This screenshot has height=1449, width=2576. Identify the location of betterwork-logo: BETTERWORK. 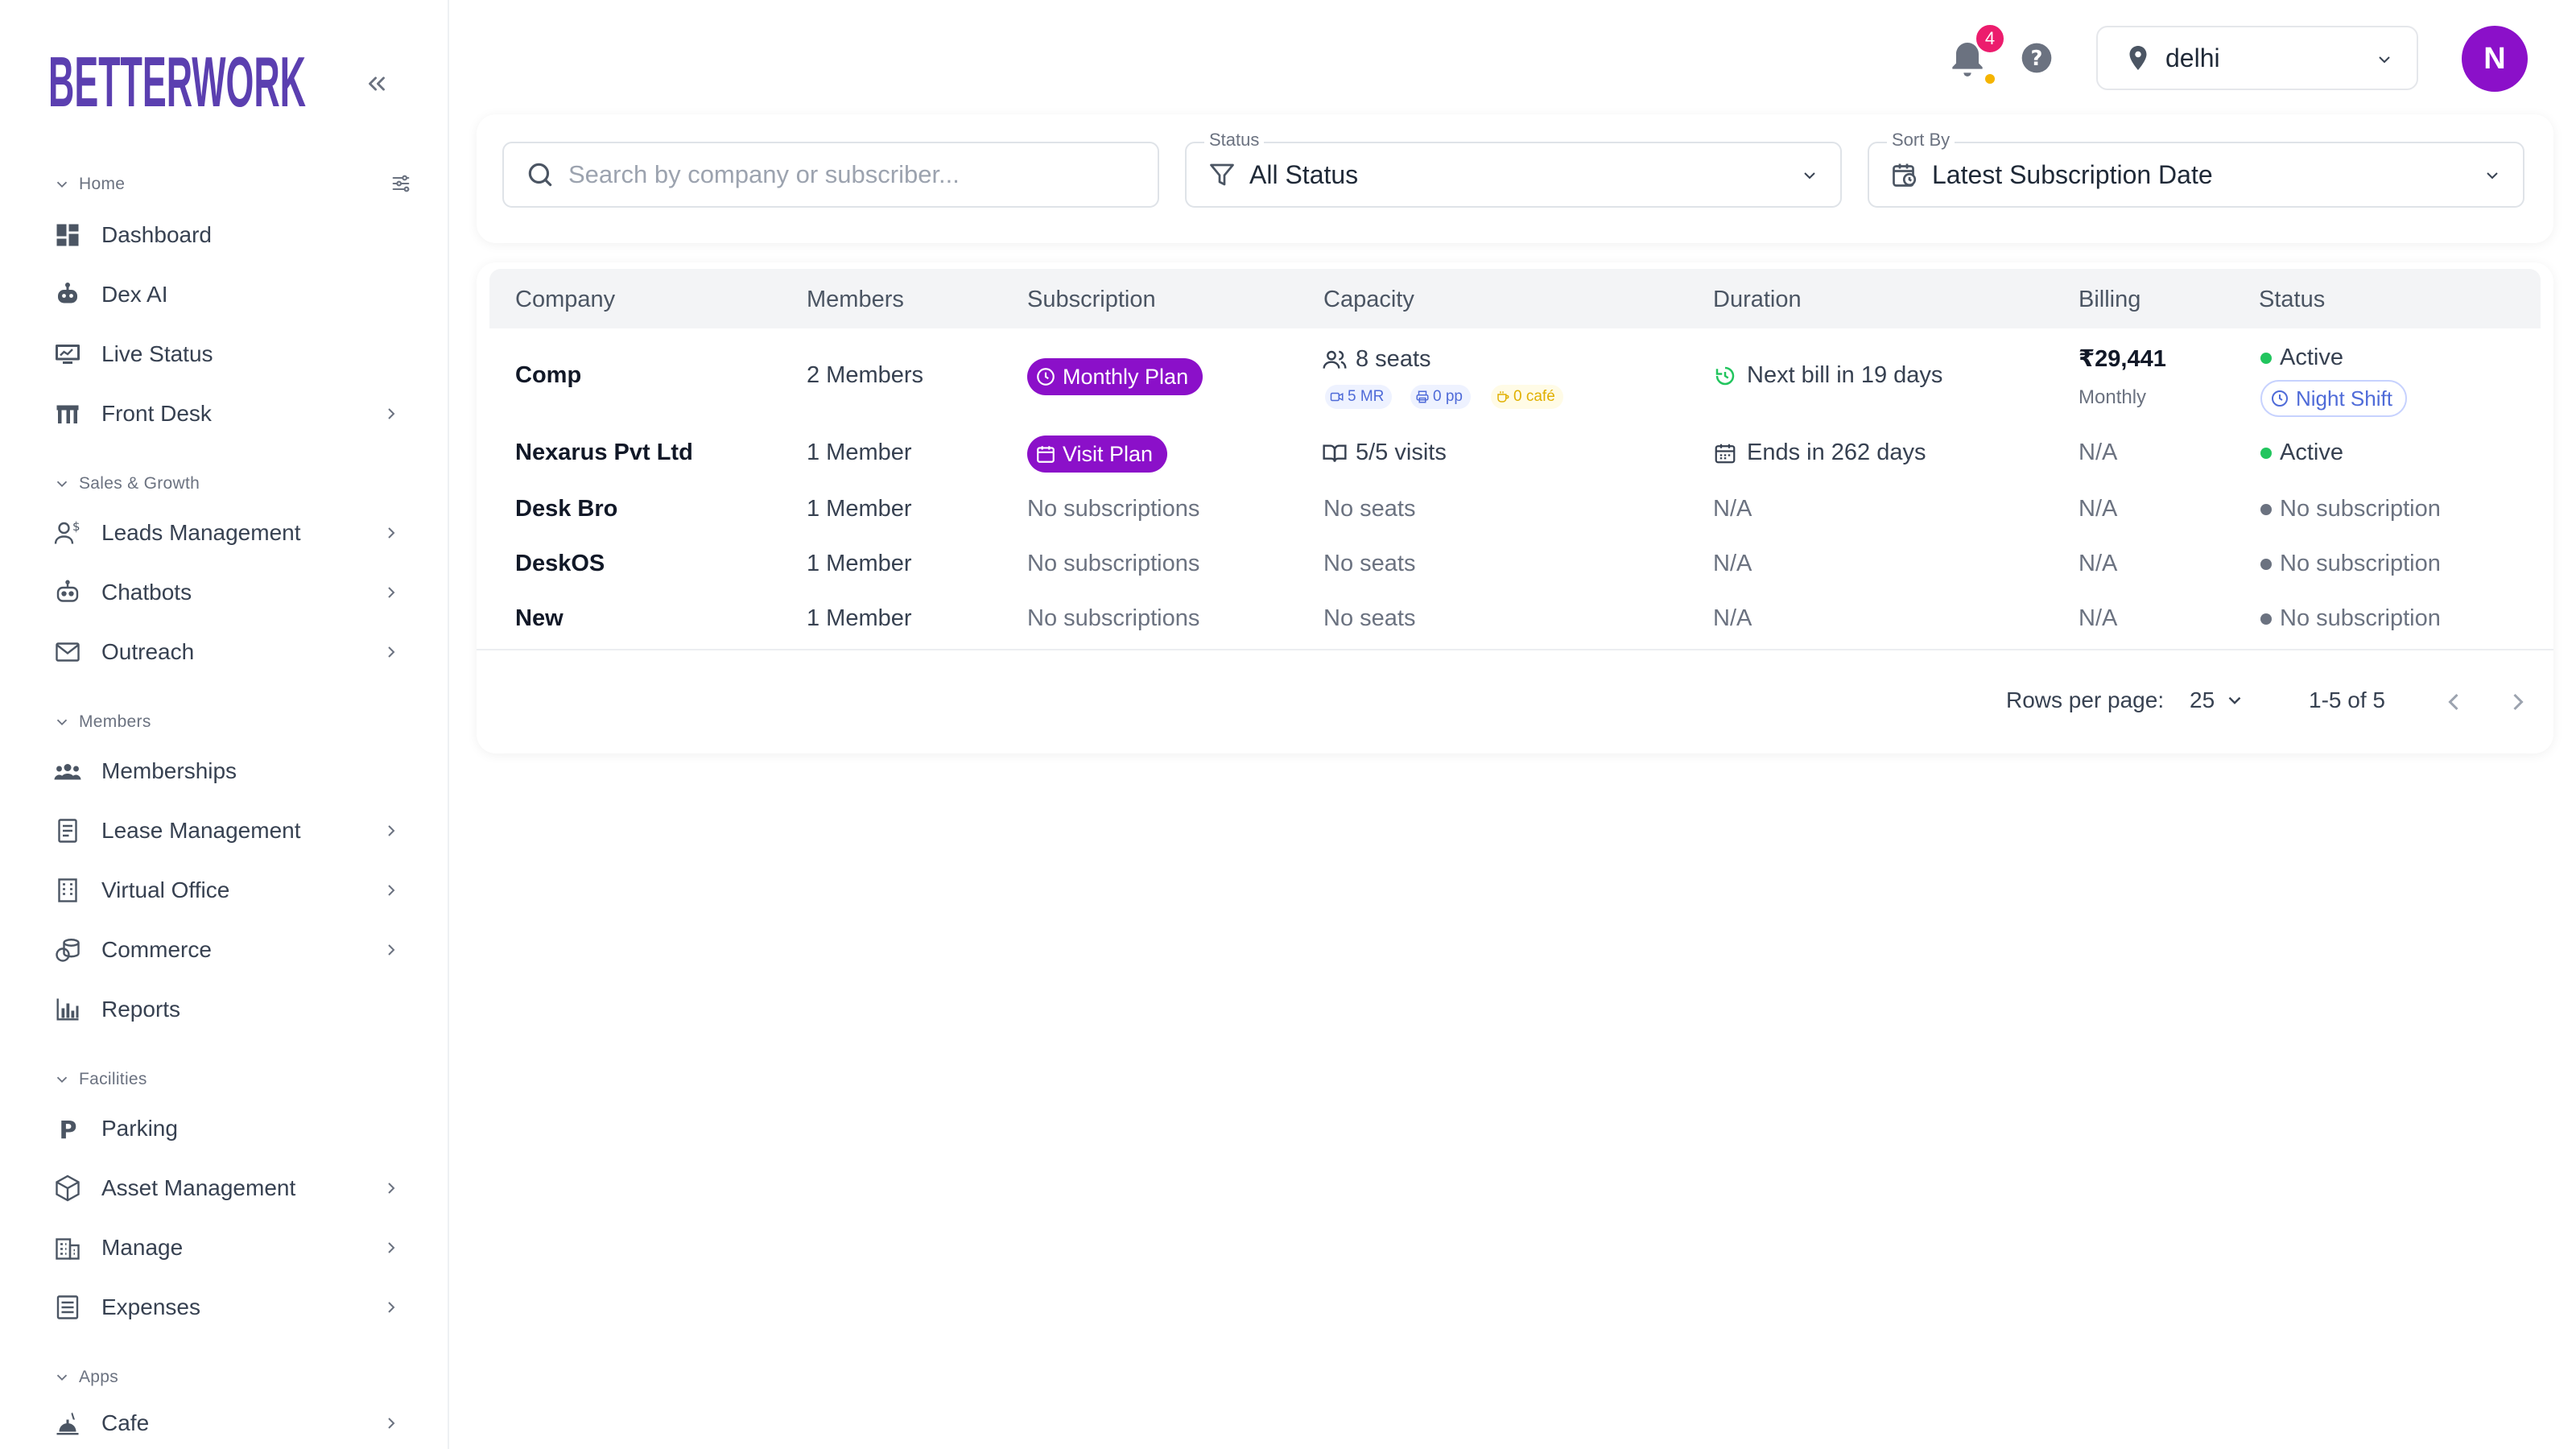
(181, 77).